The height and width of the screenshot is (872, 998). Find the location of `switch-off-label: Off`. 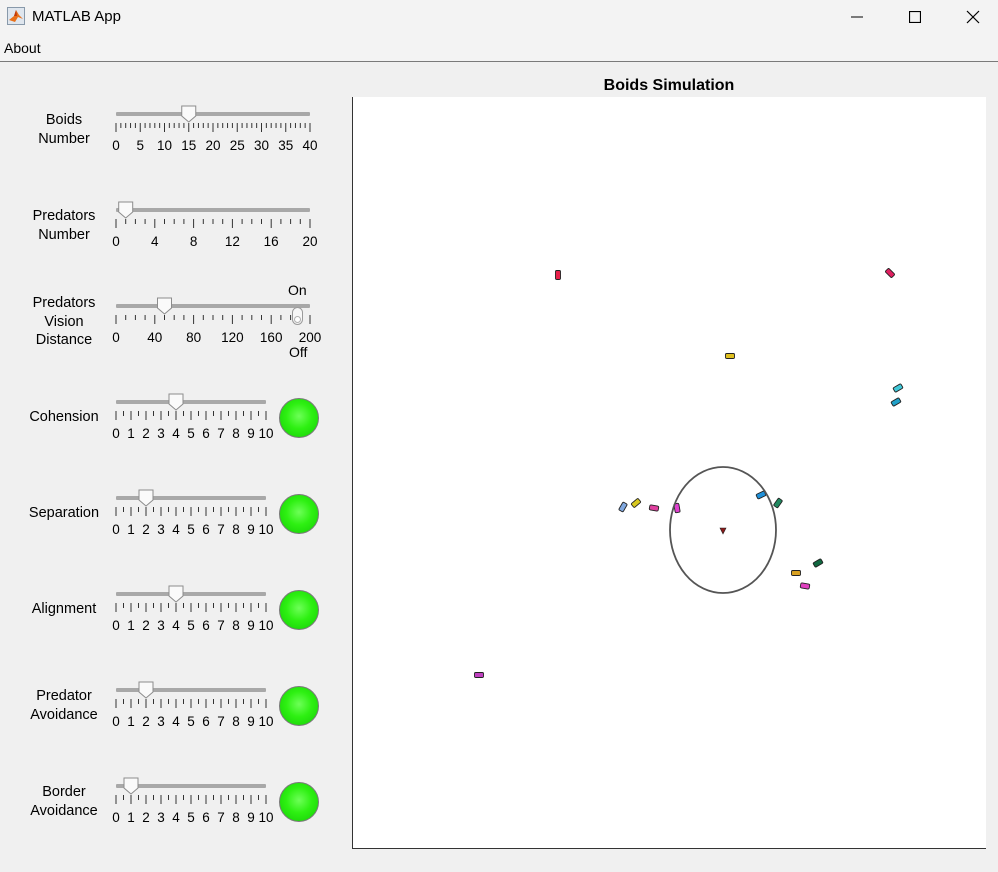

switch-off-label: Off is located at coordinates (298, 352).